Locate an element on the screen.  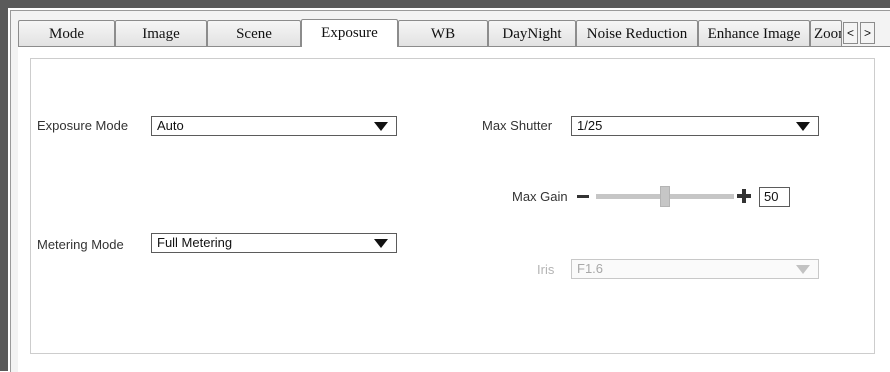
tab-scroll-right-button: > is located at coordinates (867, 33).